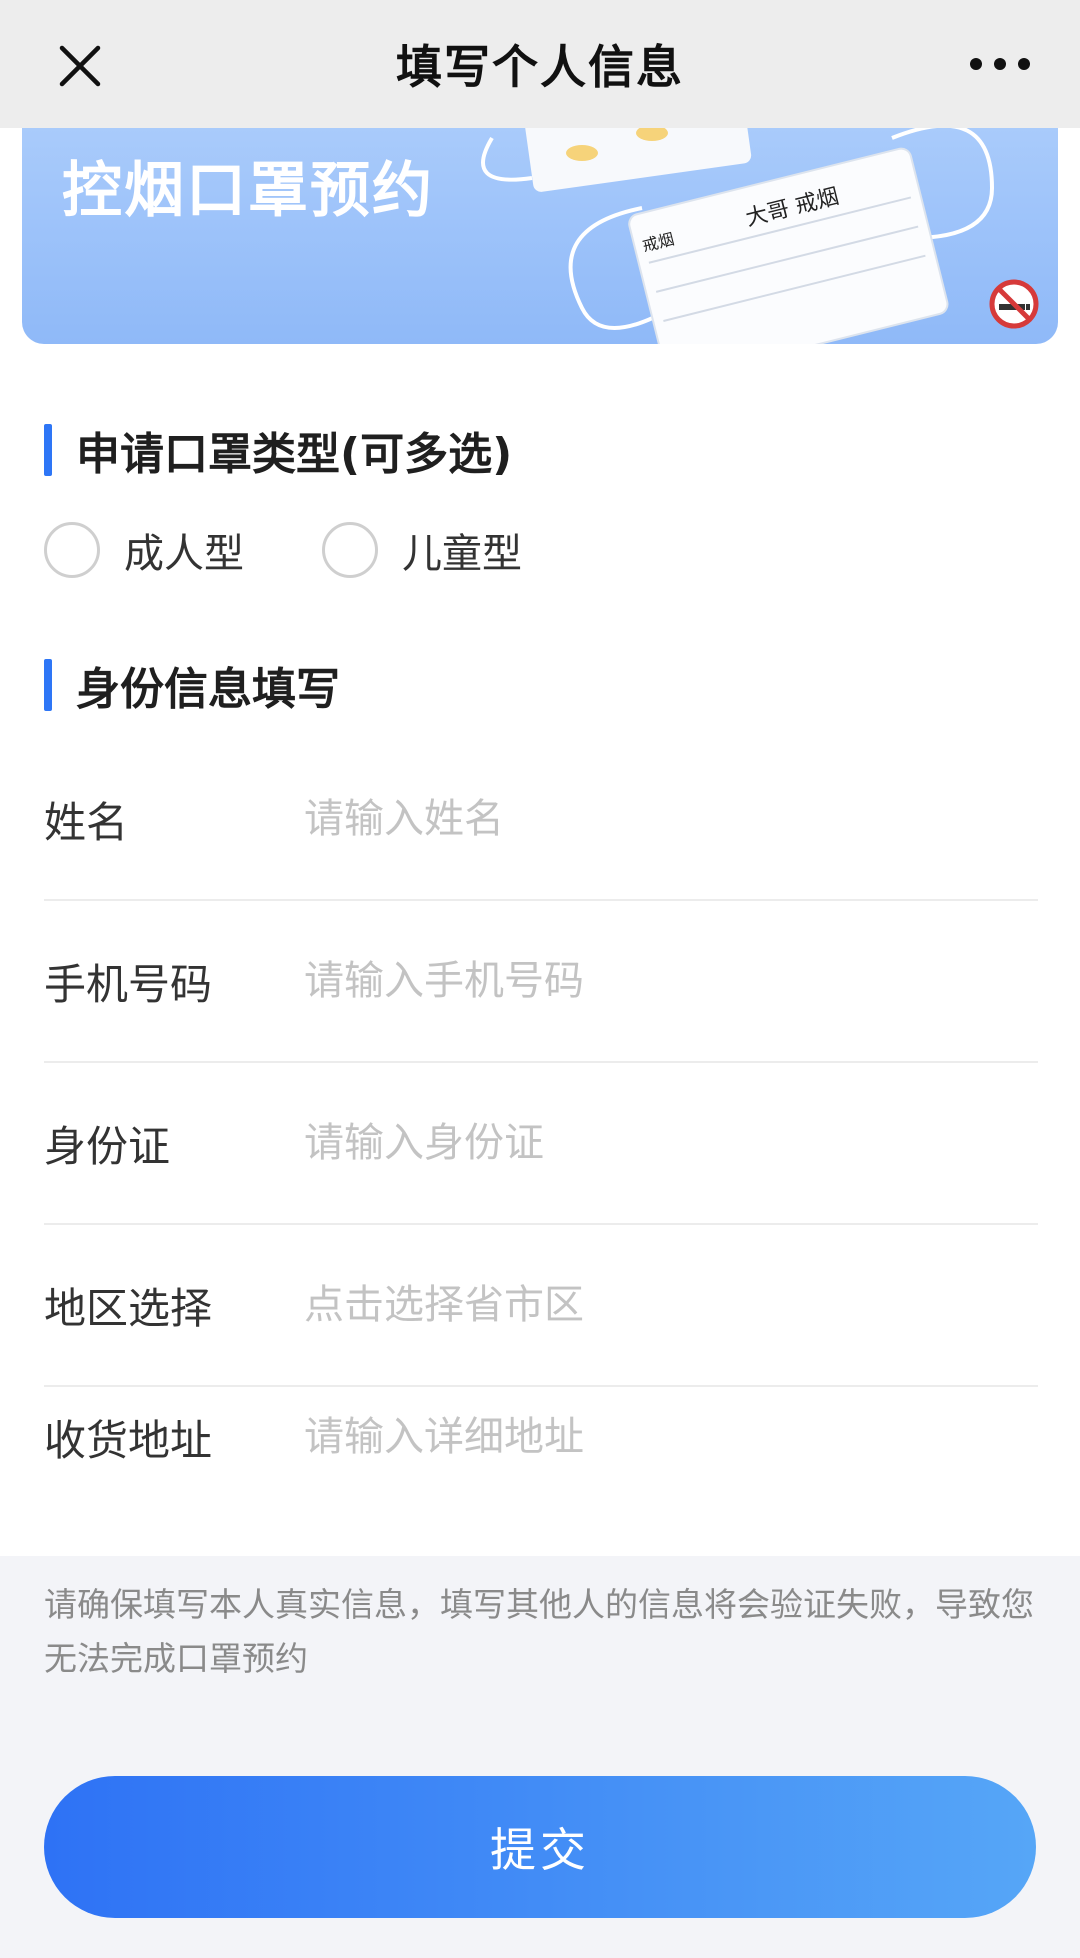  Describe the element at coordinates (128, 1308) in the screenshot. I see `field-label: 地区选择` at that location.